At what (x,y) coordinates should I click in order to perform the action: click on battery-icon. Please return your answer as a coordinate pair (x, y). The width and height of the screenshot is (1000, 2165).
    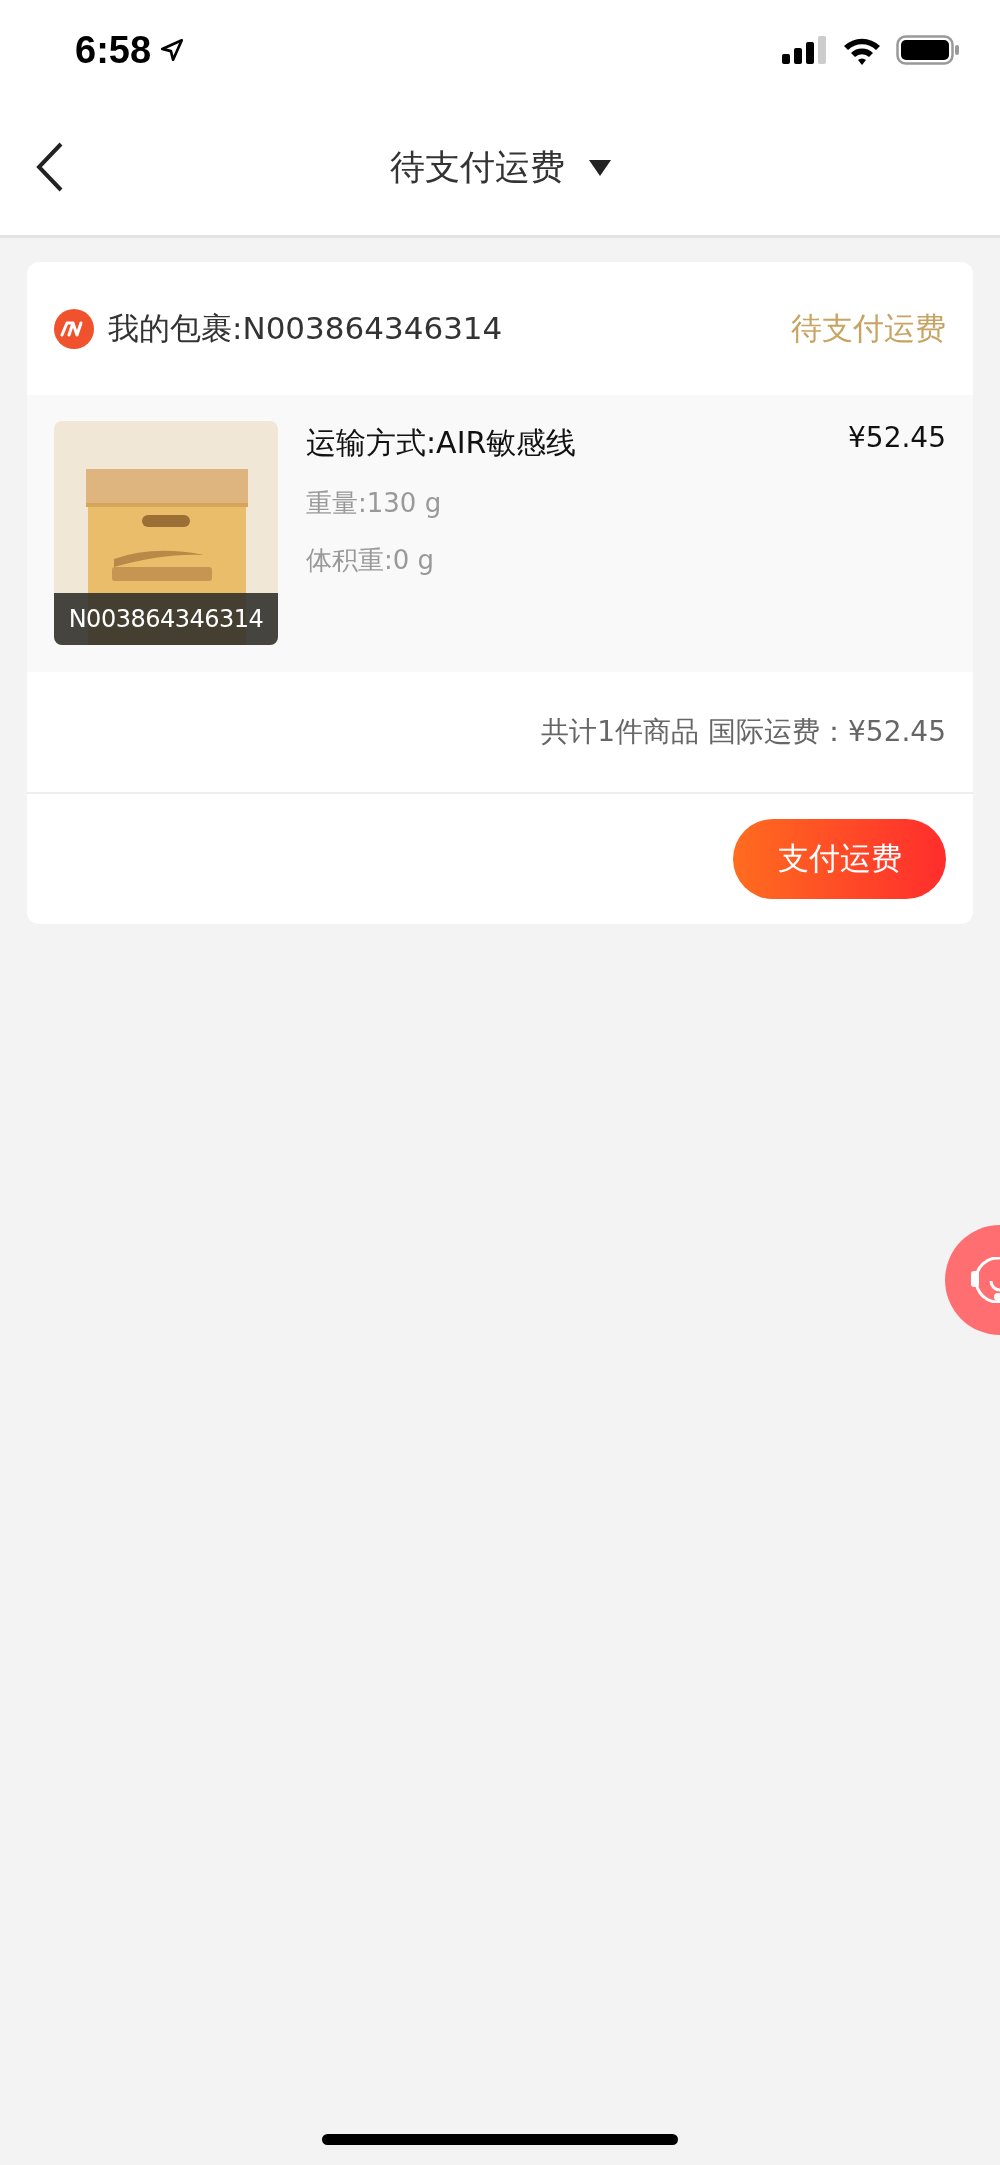
    Looking at the image, I should click on (928, 50).